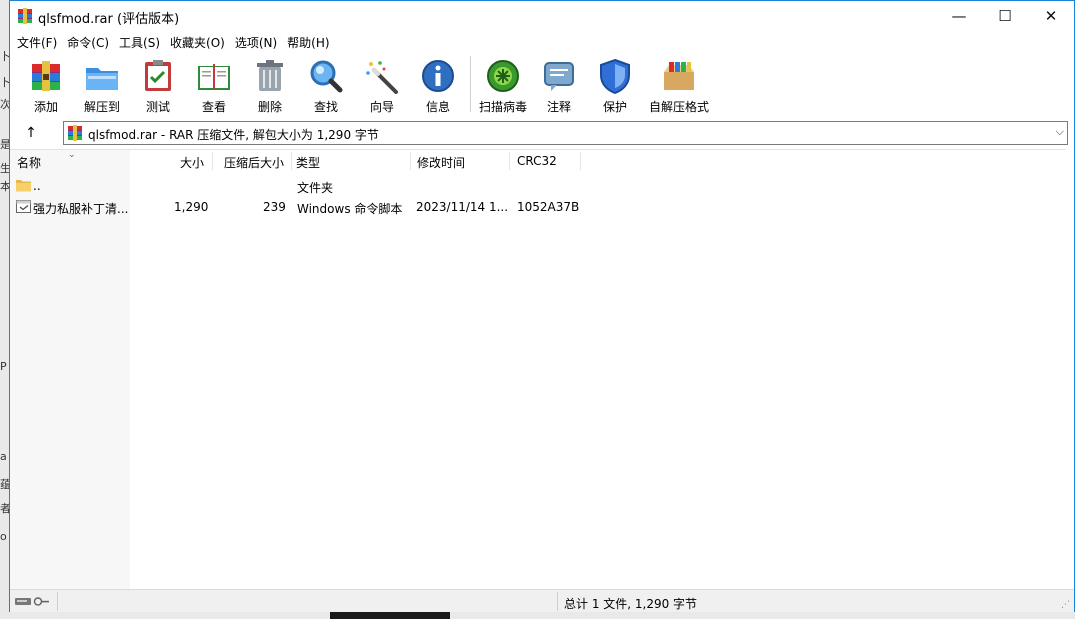 This screenshot has height=619, width=1075. I want to click on folder-icon, so click(23, 185).